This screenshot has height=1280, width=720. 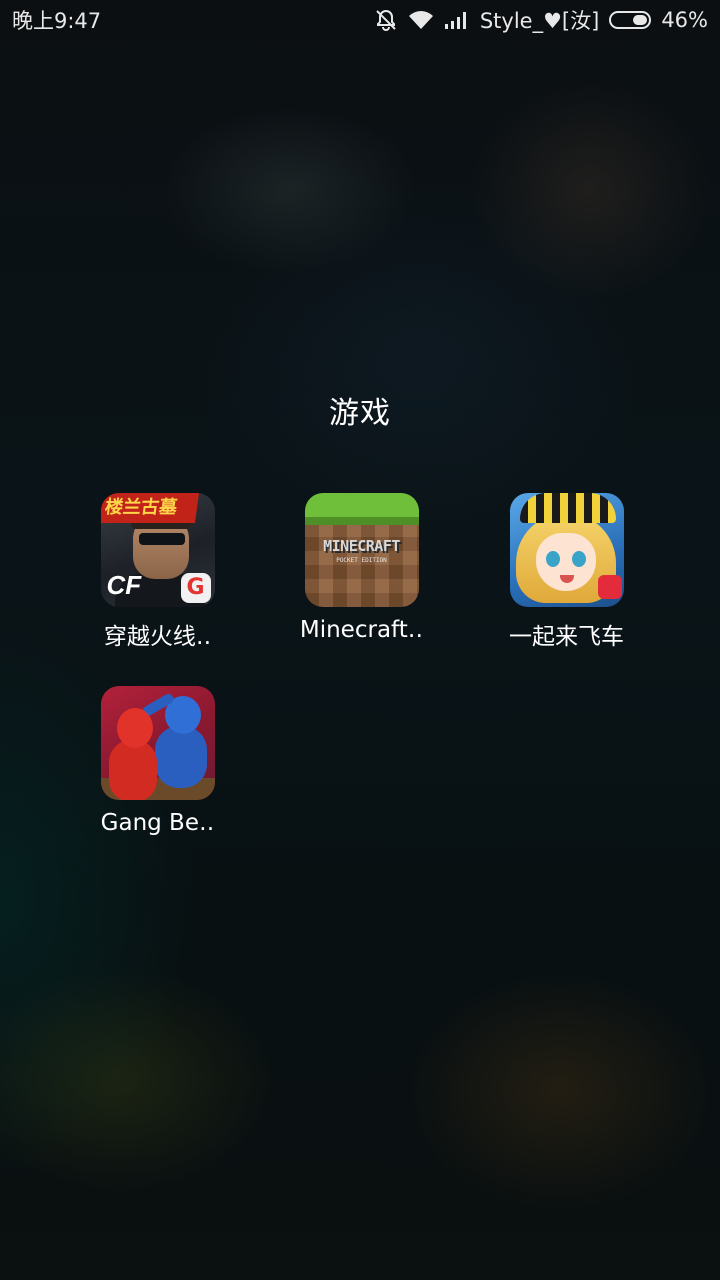 What do you see at coordinates (124, 585) in the screenshot?
I see `cf-logo-text: CF` at bounding box center [124, 585].